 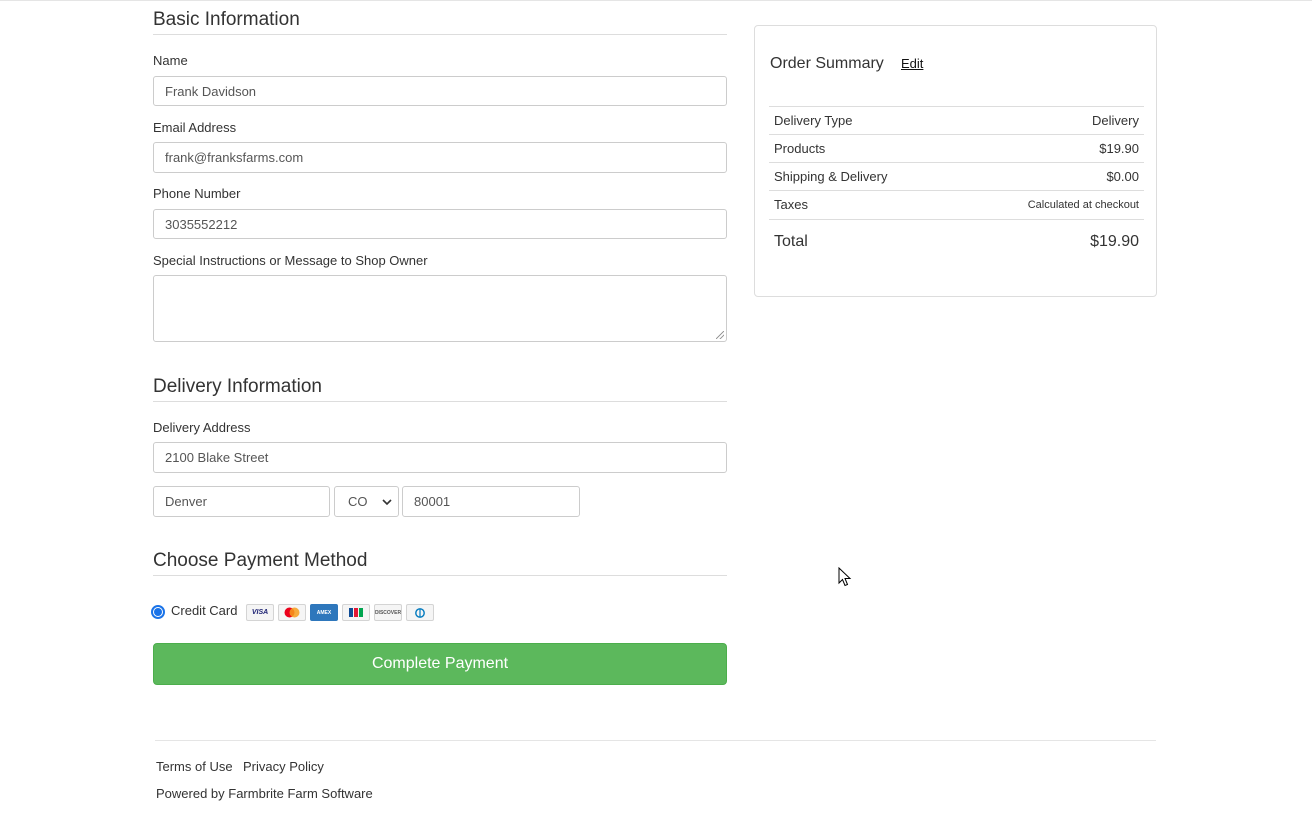 I want to click on mouse-pointer-icon, so click(x=845, y=577).